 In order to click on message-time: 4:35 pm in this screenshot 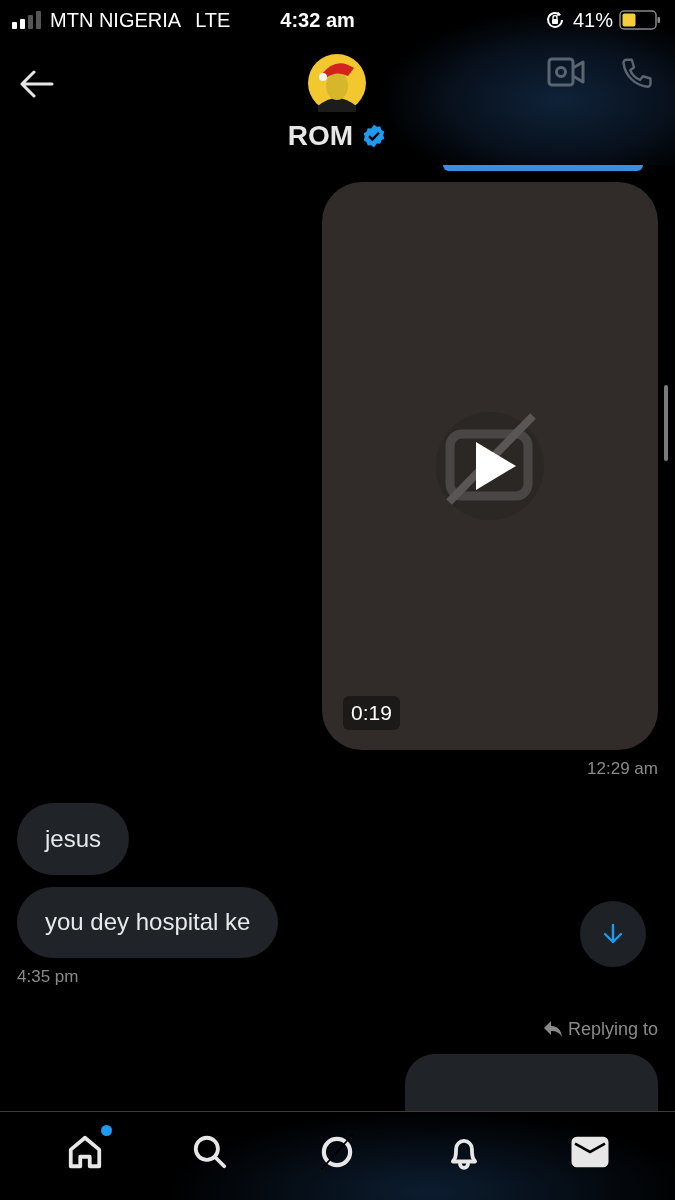, I will do `click(48, 976)`.